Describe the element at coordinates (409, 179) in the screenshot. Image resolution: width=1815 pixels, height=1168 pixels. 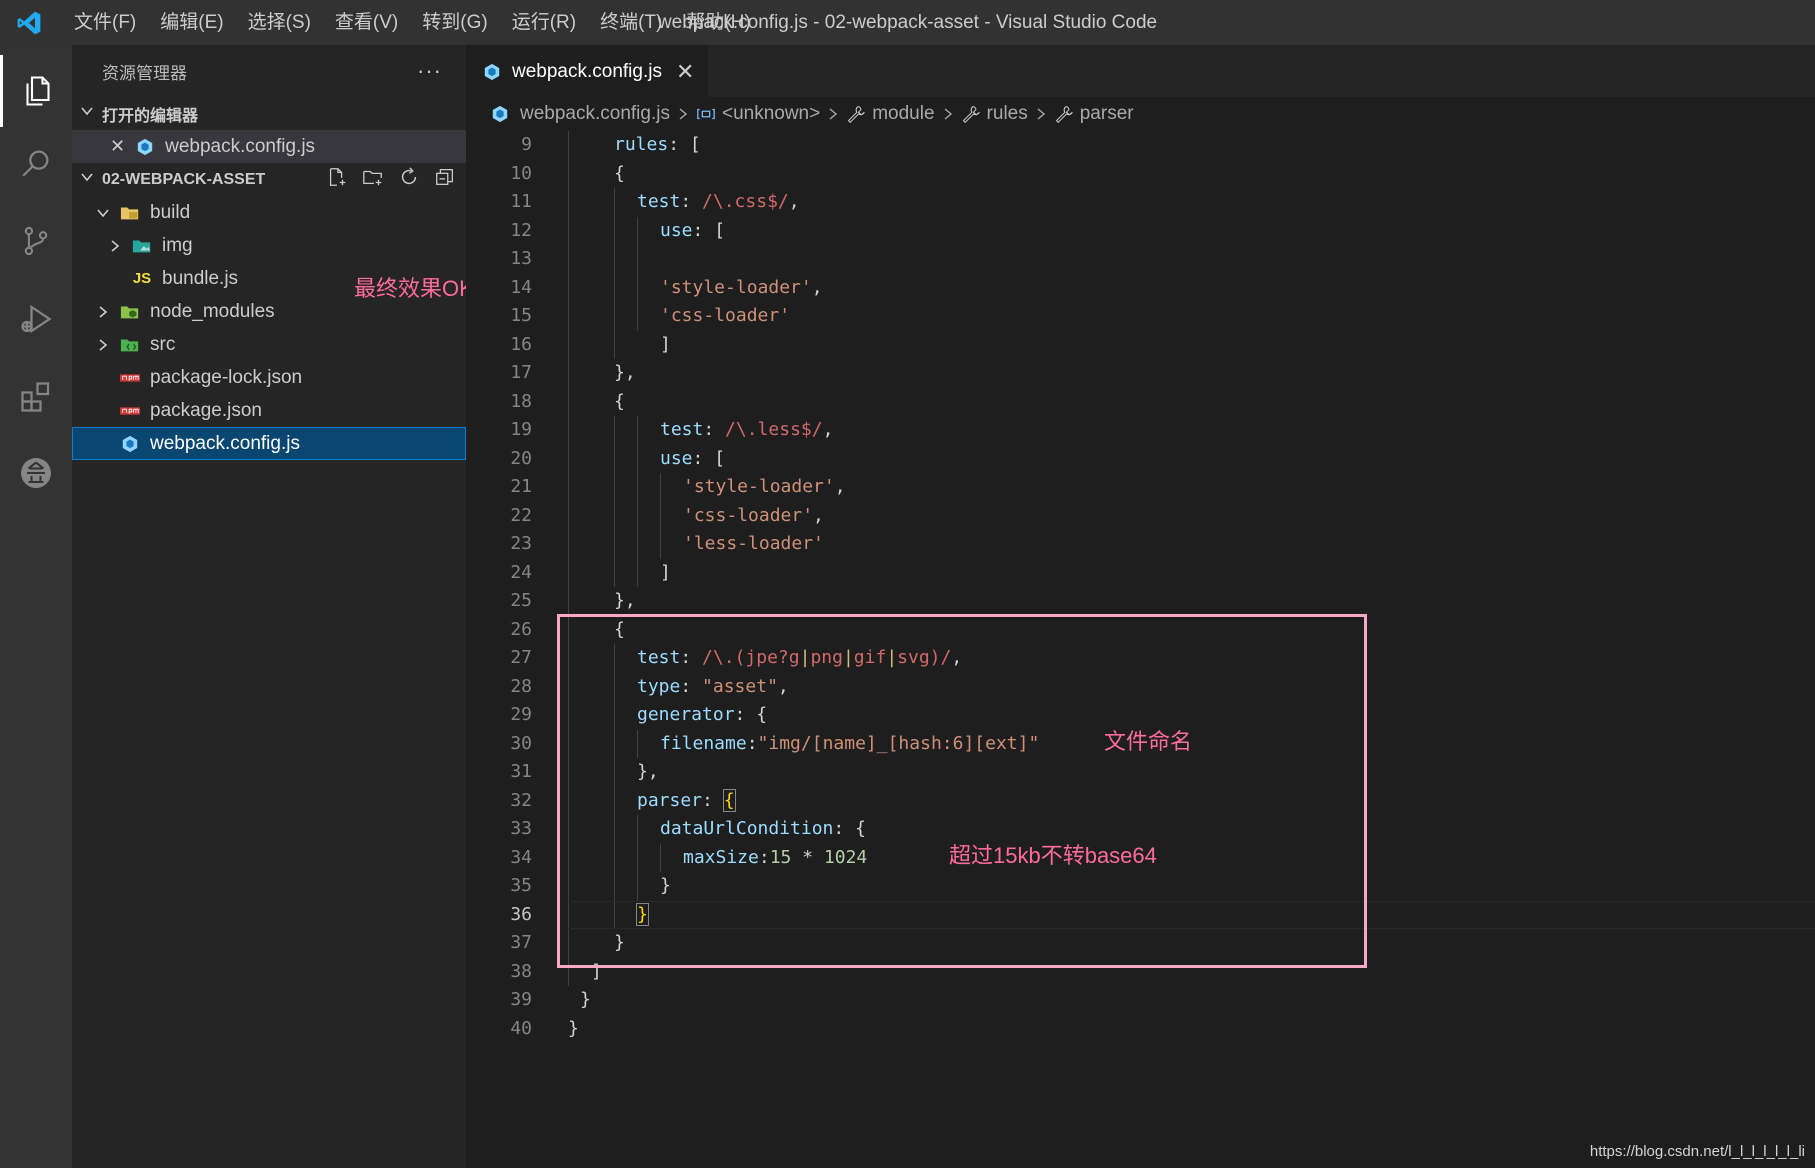
I see `refresh-icon` at that location.